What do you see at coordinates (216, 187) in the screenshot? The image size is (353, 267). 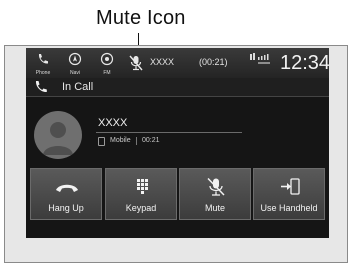 I see `mute-icon` at bounding box center [216, 187].